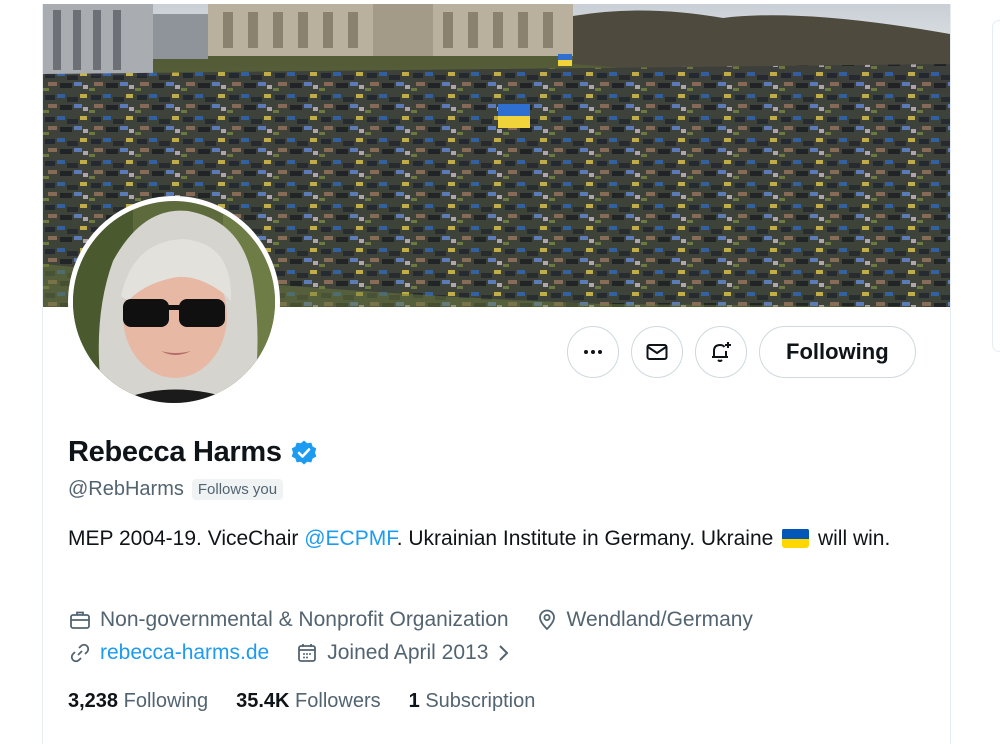 This screenshot has width=1000, height=744. What do you see at coordinates (350, 538) in the screenshot?
I see `bio-mention-link: @ECPMF` at bounding box center [350, 538].